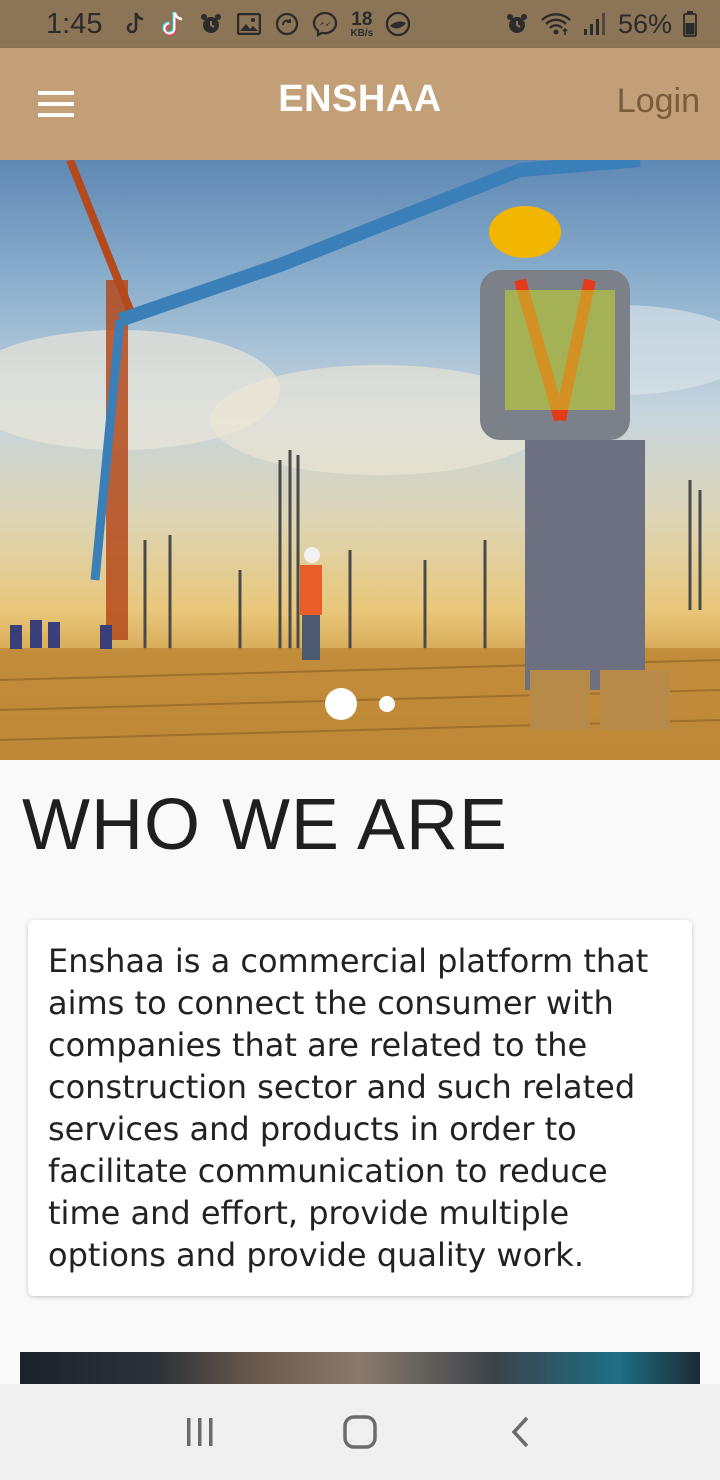 The image size is (720, 1480). I want to click on gallery-icon, so click(249, 24).